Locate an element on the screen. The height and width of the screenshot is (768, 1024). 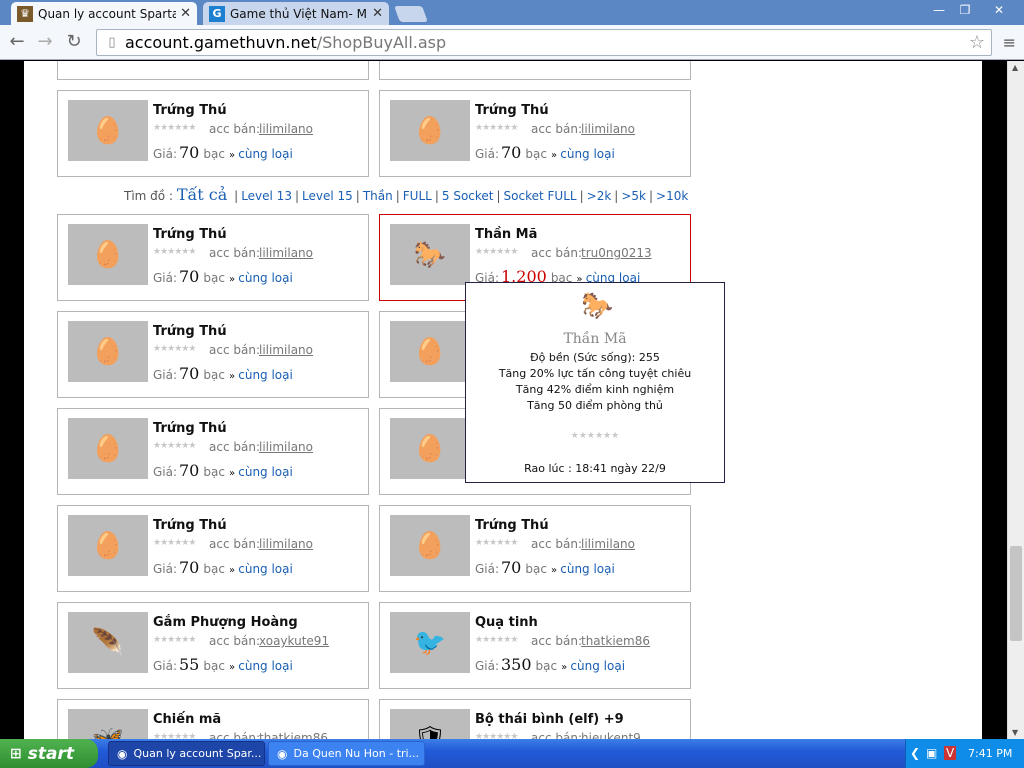
antivirus-icon: V is located at coordinates (950, 753).